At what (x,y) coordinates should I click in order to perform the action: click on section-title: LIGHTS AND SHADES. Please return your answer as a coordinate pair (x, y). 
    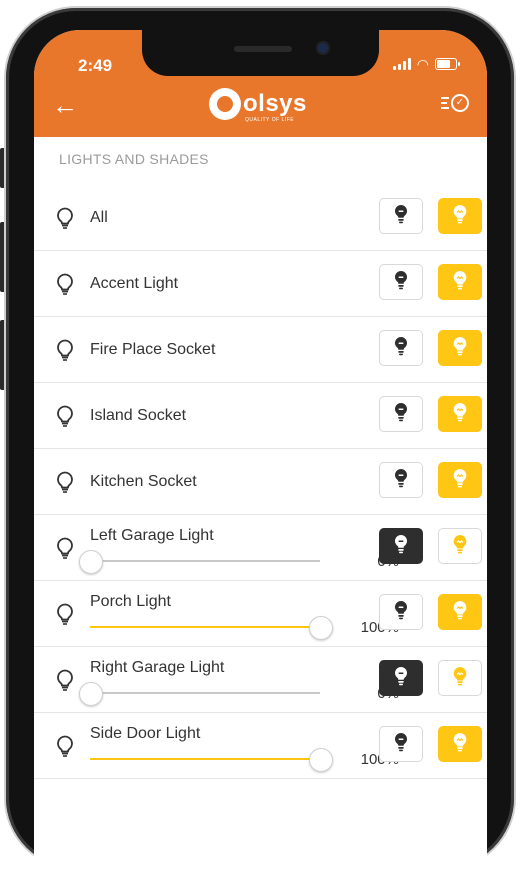
    Looking at the image, I should click on (134, 159).